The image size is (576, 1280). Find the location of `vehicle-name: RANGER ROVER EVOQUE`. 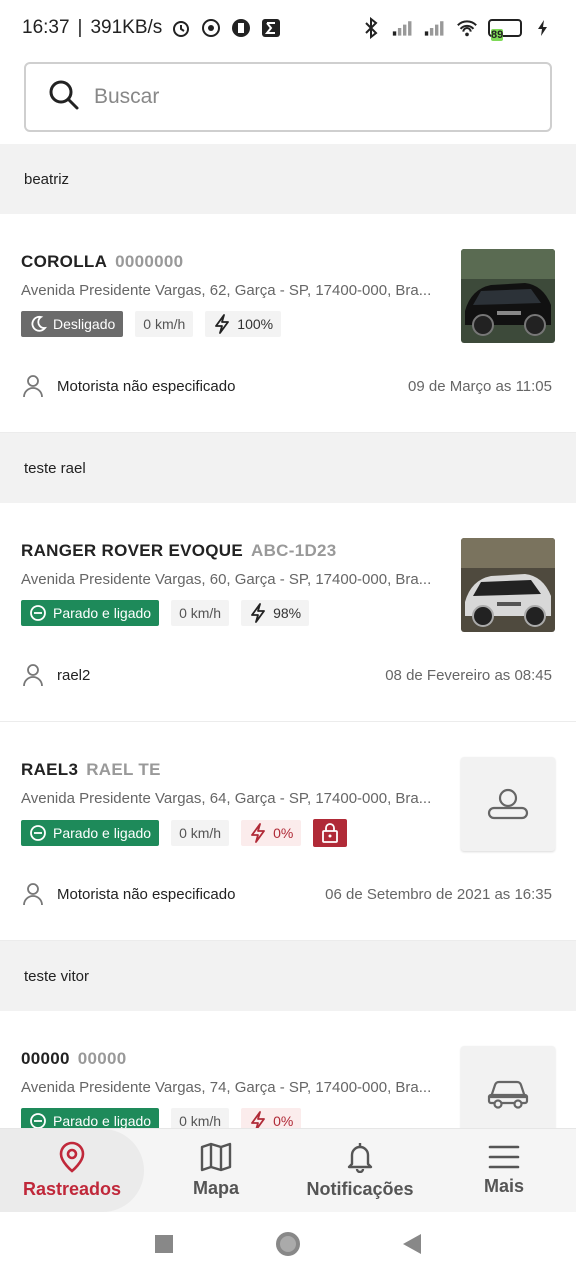

vehicle-name: RANGER ROVER EVOQUE is located at coordinates (132, 550).